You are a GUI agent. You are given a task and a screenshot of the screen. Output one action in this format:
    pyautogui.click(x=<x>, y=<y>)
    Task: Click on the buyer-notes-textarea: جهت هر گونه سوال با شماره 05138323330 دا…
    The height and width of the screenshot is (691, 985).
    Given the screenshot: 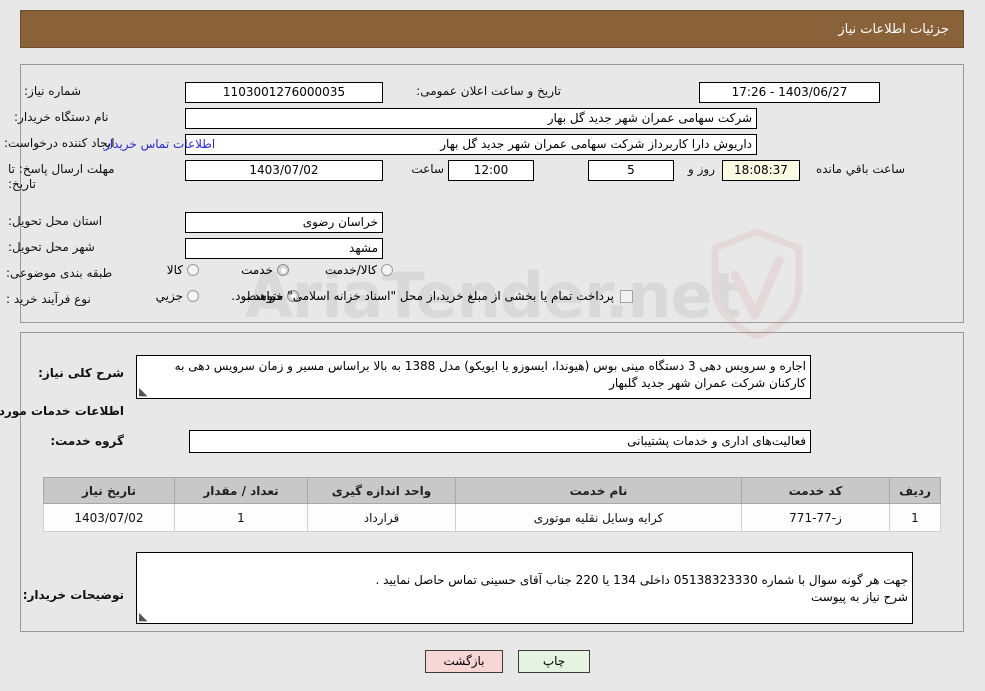 What is the action you would take?
    pyautogui.click(x=524, y=588)
    